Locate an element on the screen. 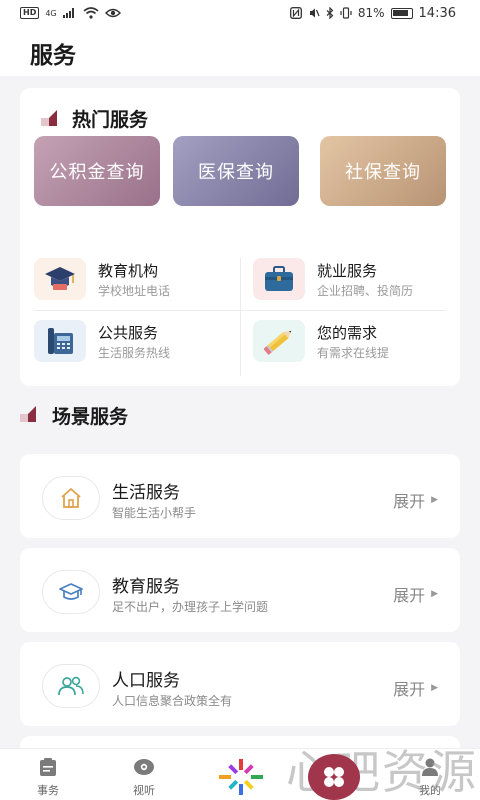 This screenshot has width=480, height=800. social-security-query-label: 社保查询 is located at coordinates (383, 172).